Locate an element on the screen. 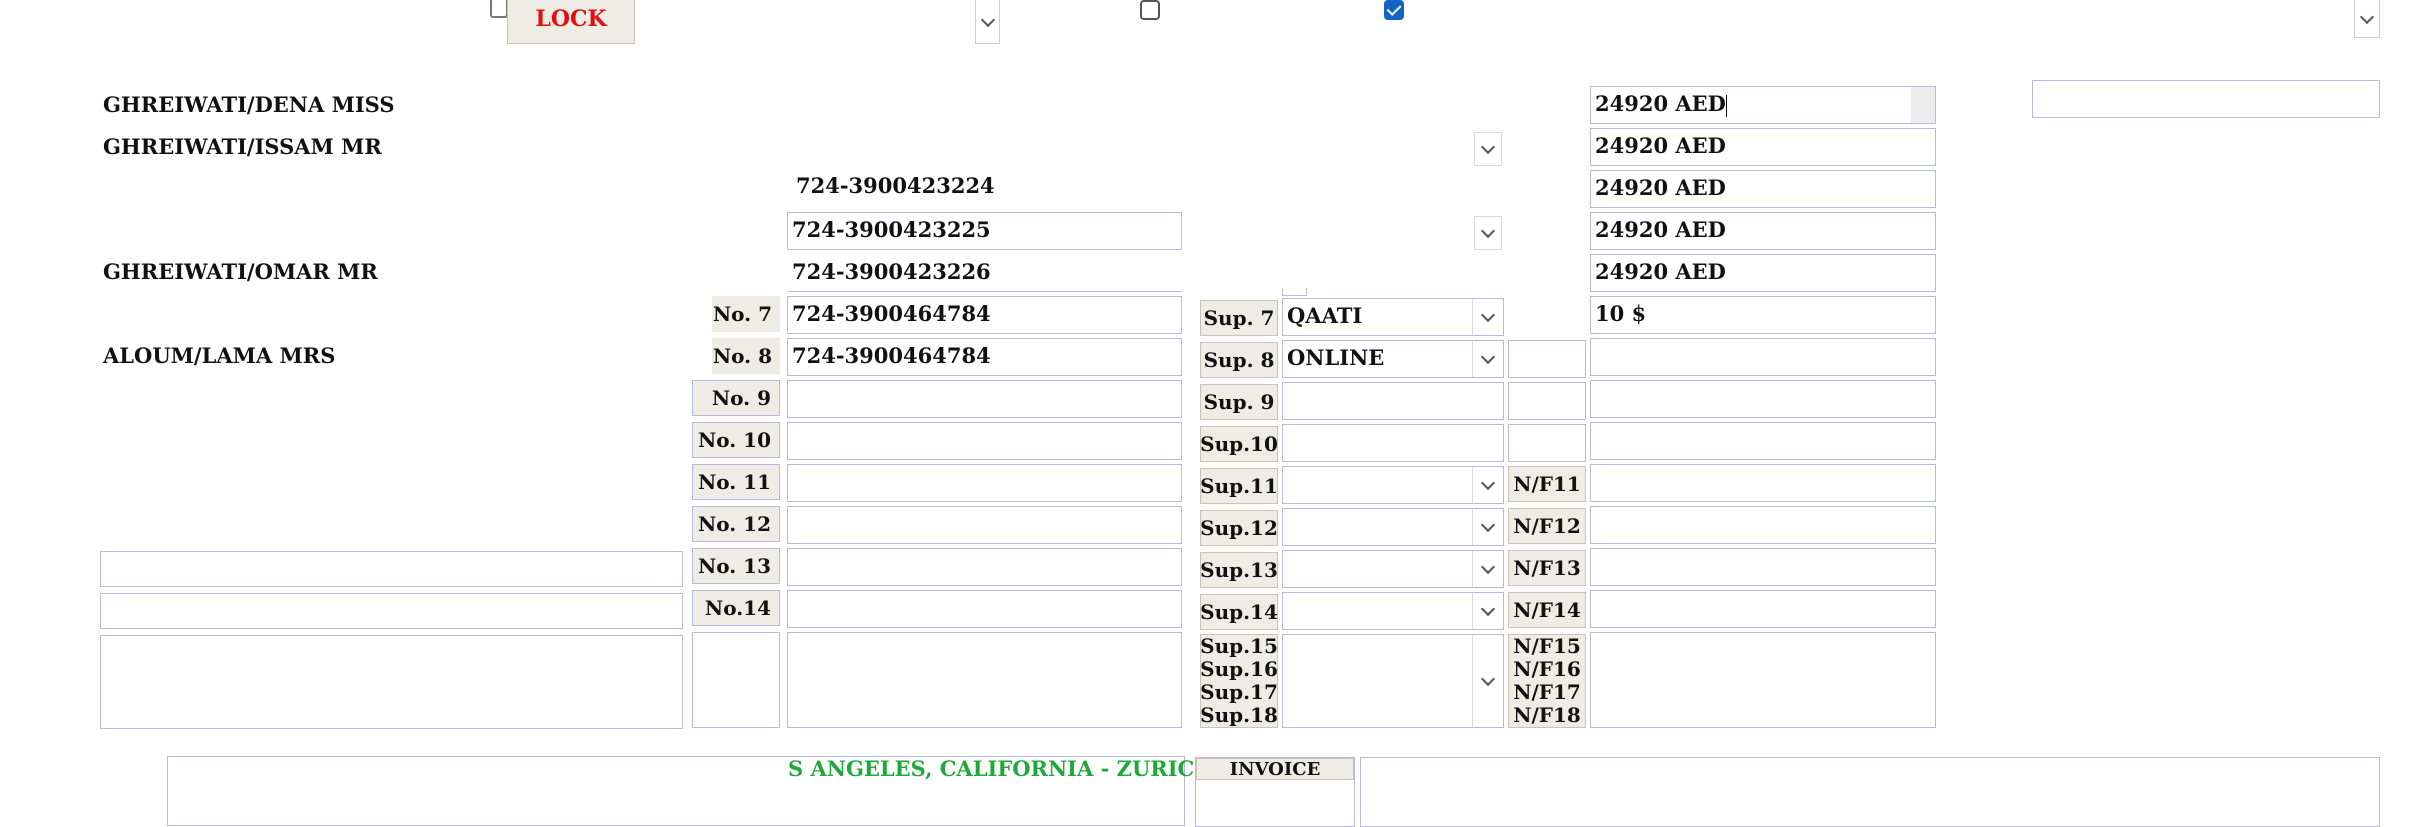  ticket-label-10: No. 10 is located at coordinates (736, 440).